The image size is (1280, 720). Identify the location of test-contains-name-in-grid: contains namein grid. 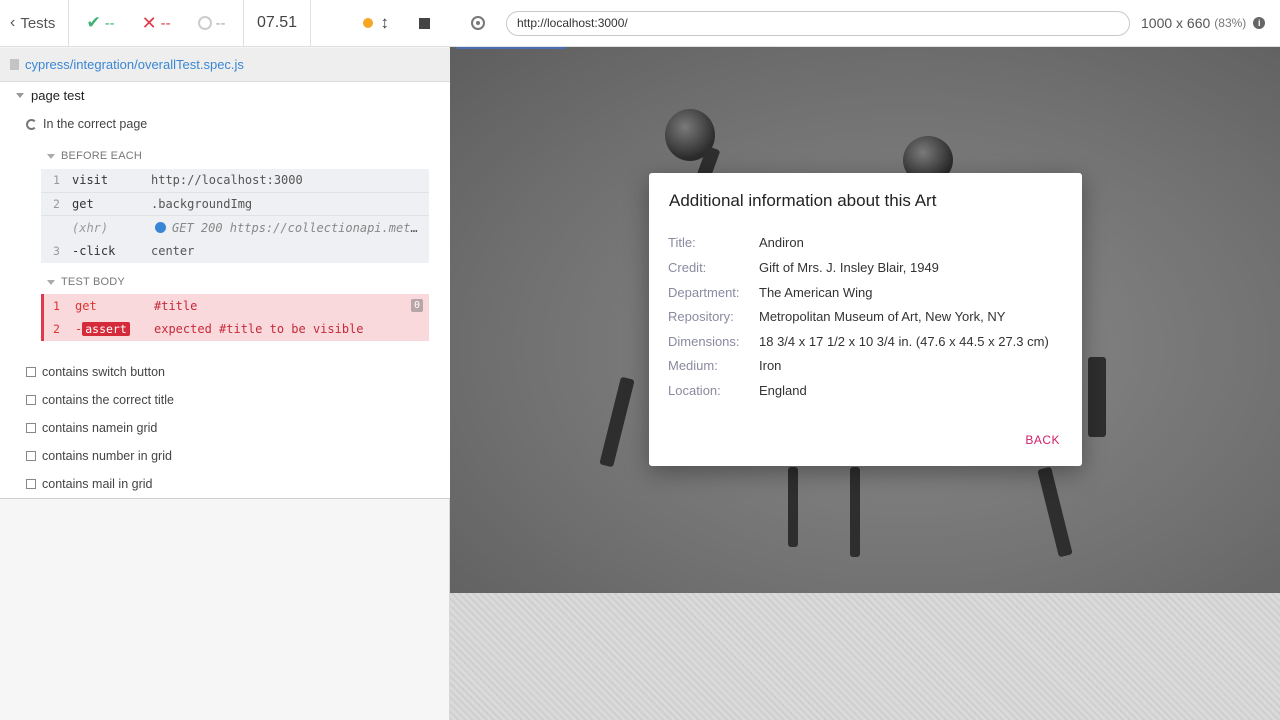
(91, 428).